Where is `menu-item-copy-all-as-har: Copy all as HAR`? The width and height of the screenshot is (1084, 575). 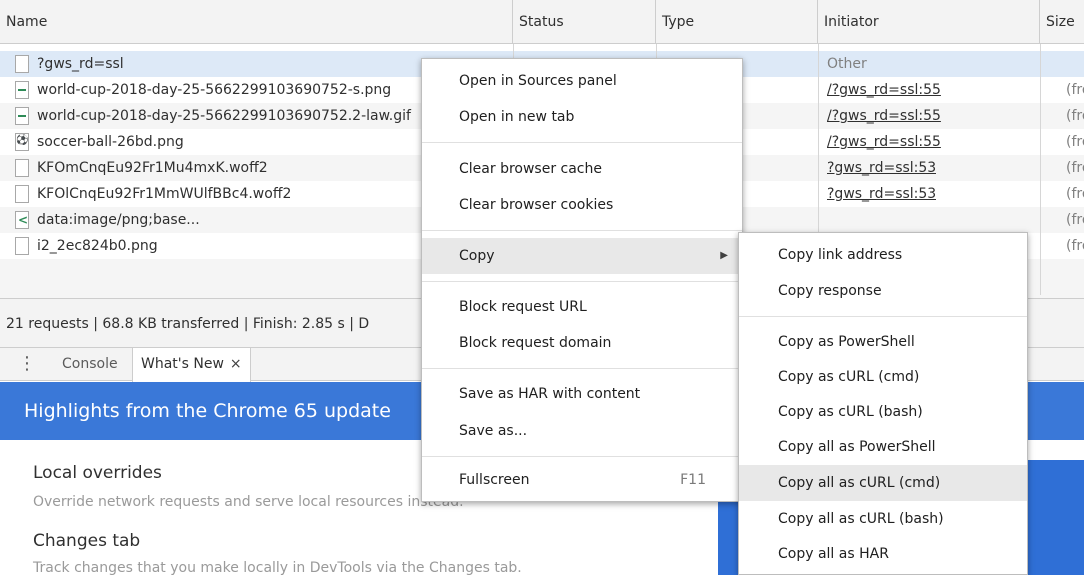 menu-item-copy-all-as-har: Copy all as HAR is located at coordinates (883, 554).